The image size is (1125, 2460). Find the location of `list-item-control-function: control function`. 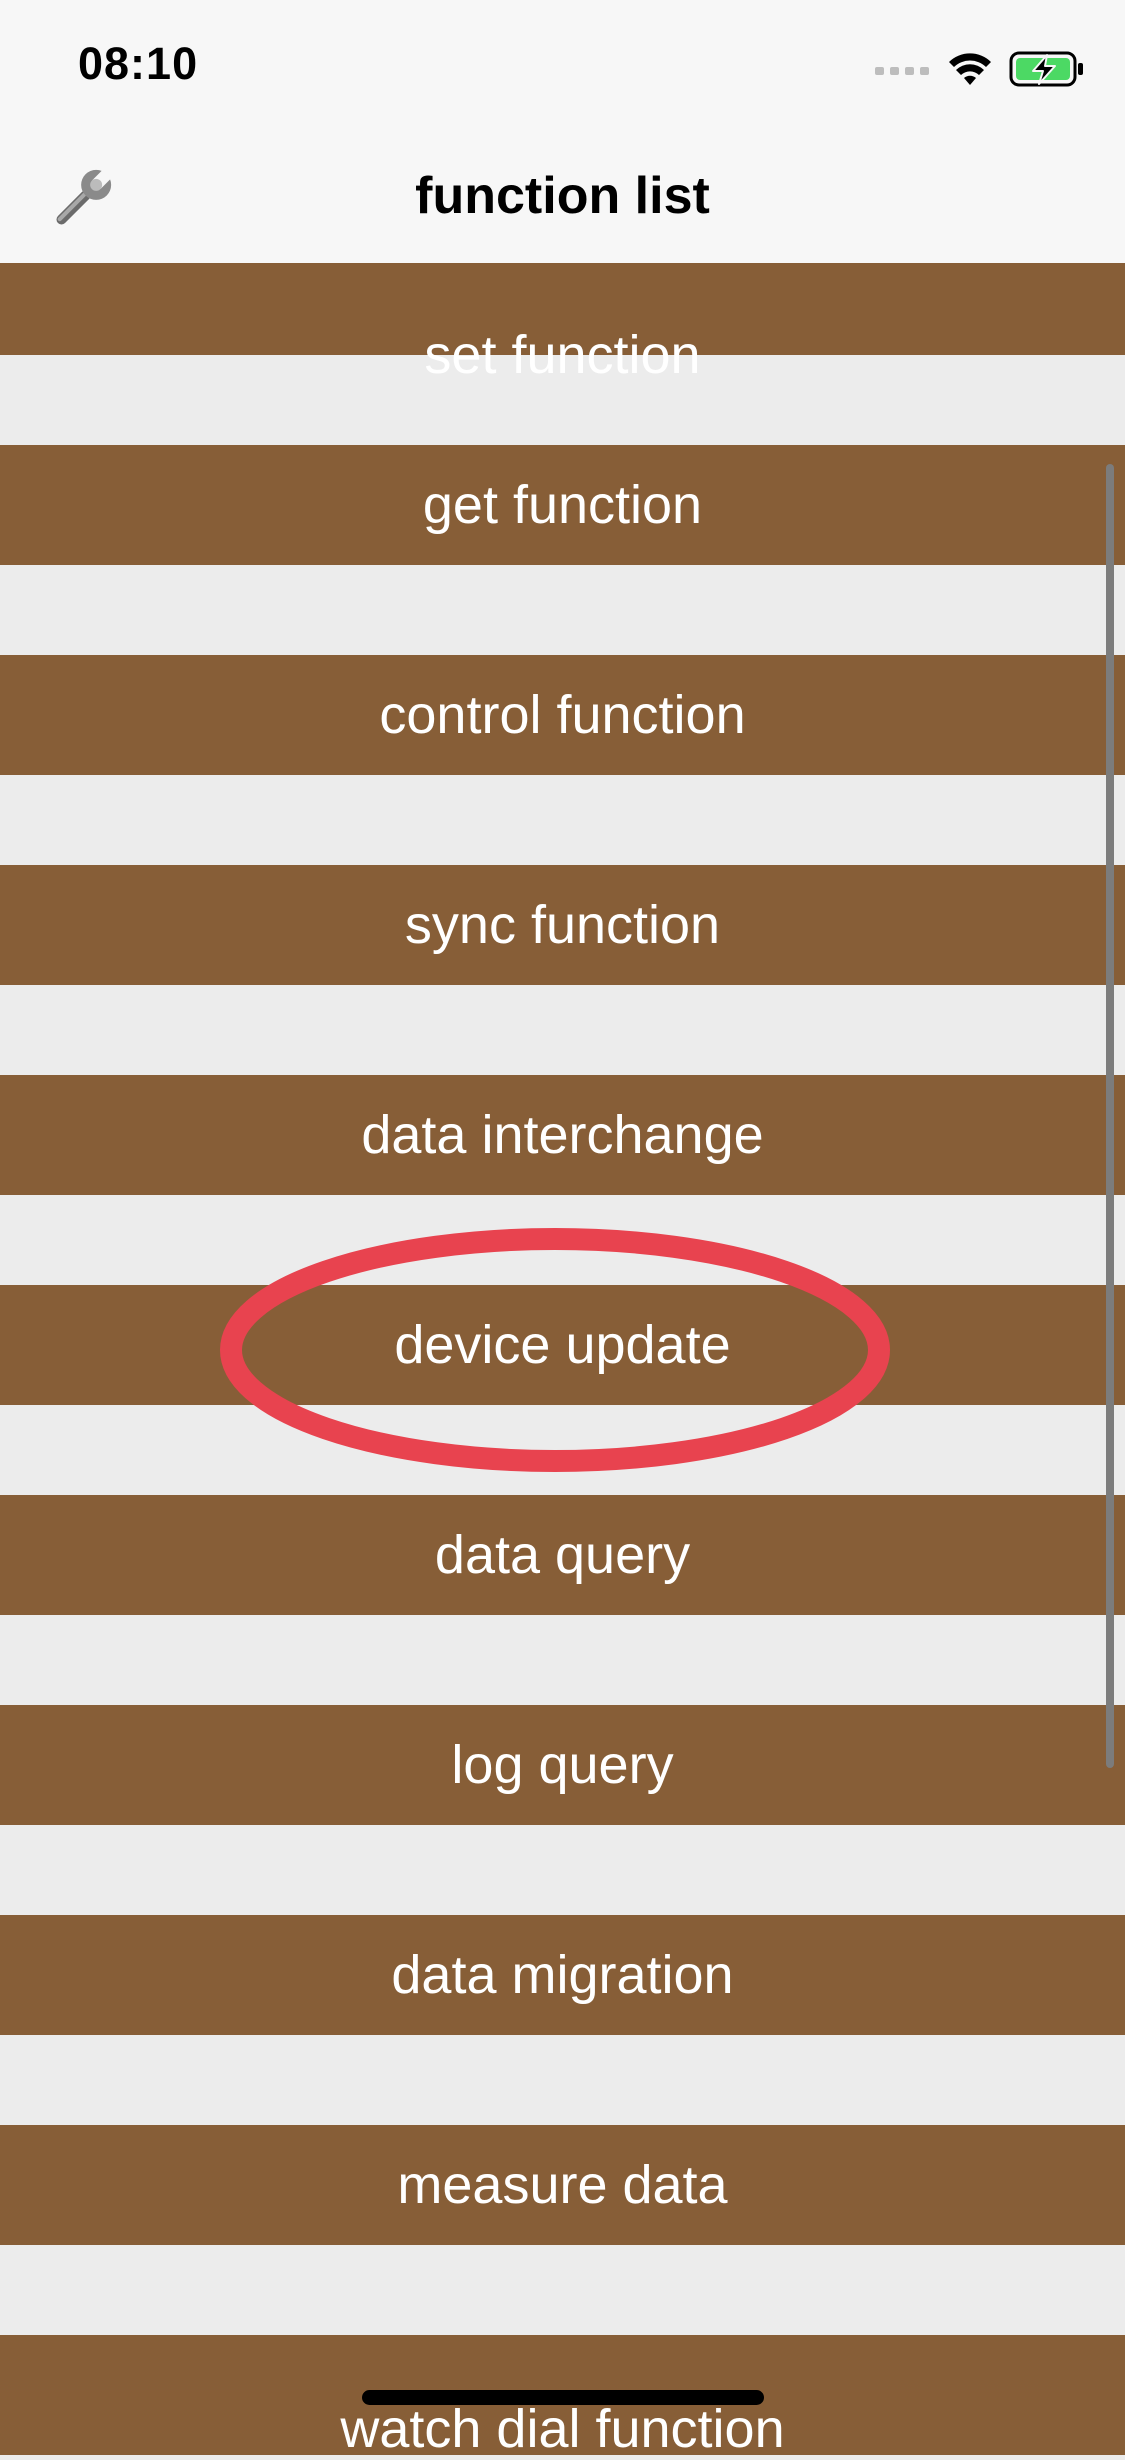

list-item-control-function: control function is located at coordinates (562, 715).